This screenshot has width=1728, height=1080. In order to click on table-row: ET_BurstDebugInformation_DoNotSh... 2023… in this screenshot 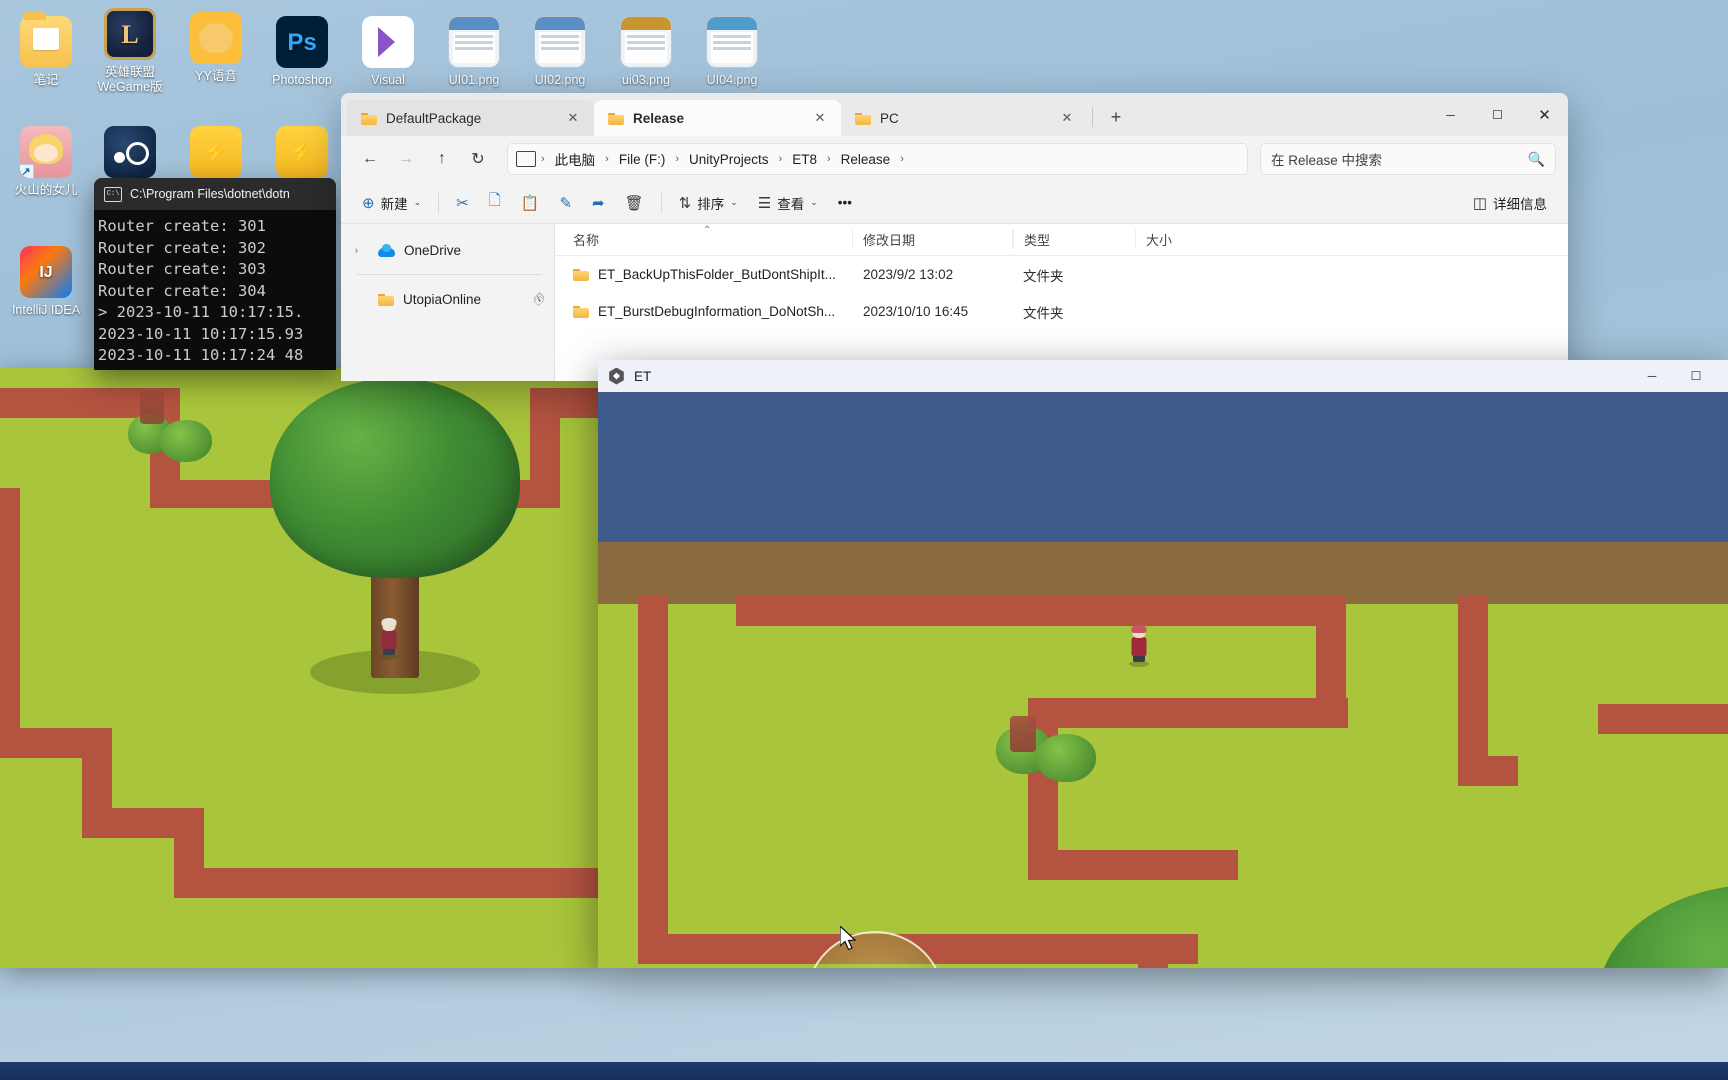, I will do `click(1061, 311)`.